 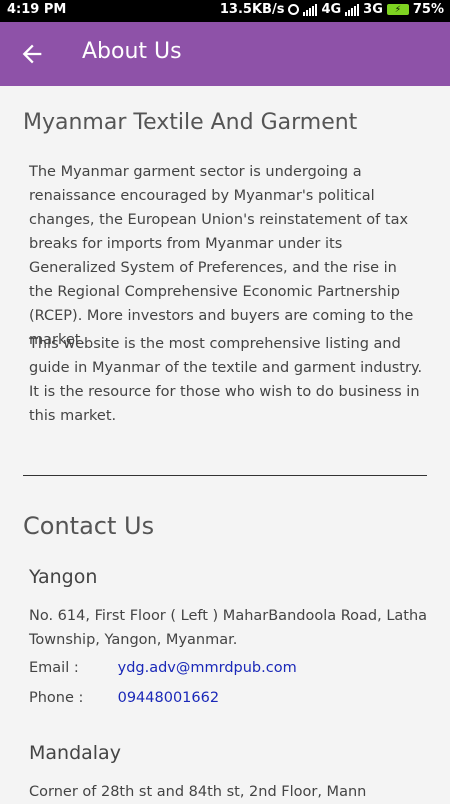 What do you see at coordinates (190, 122) in the screenshot?
I see `about-heading: Myanmar Textile And Garment` at bounding box center [190, 122].